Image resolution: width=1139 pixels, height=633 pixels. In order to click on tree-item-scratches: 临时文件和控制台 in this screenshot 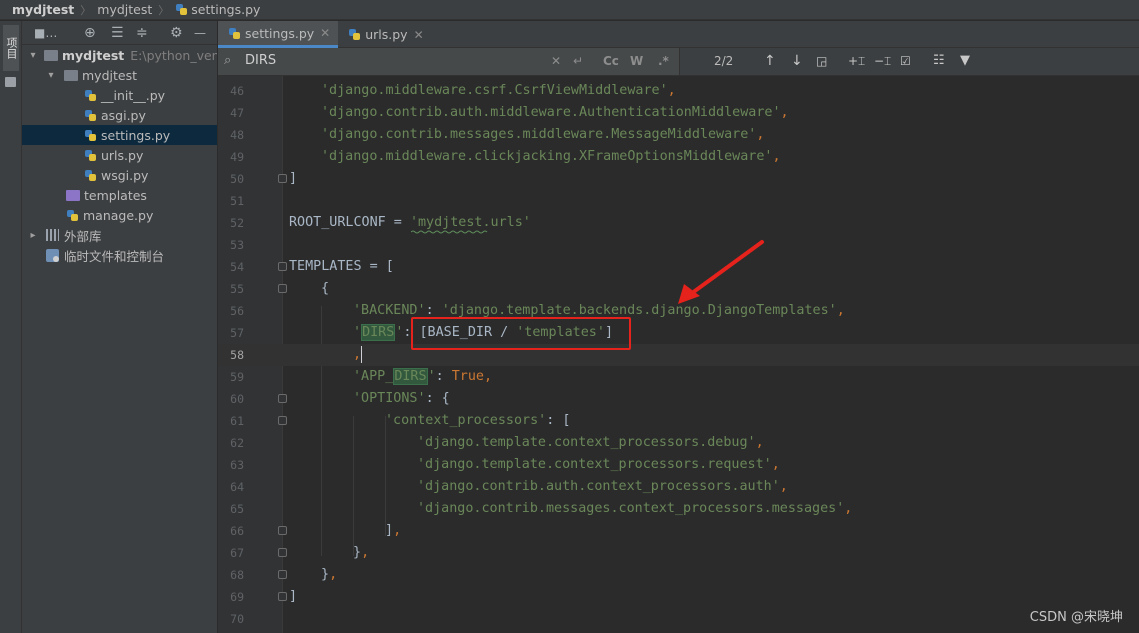, I will do `click(119, 255)`.